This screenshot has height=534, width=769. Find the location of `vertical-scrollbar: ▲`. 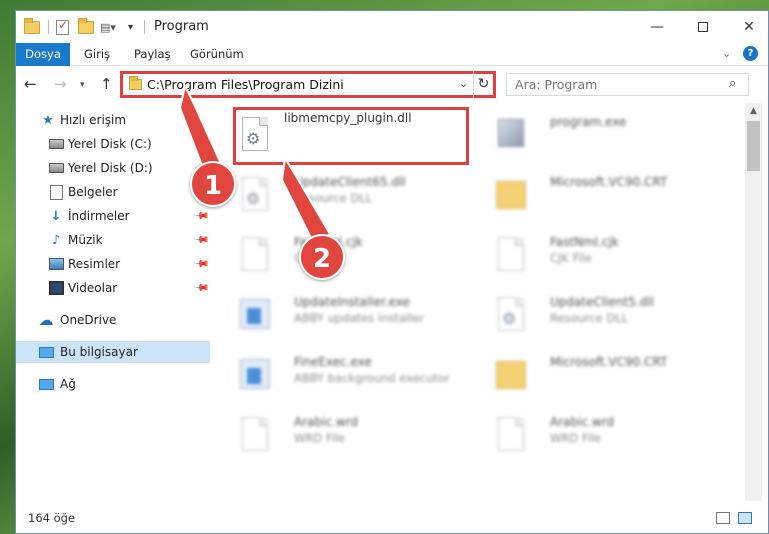

vertical-scrollbar: ▲ is located at coordinates (753, 302).